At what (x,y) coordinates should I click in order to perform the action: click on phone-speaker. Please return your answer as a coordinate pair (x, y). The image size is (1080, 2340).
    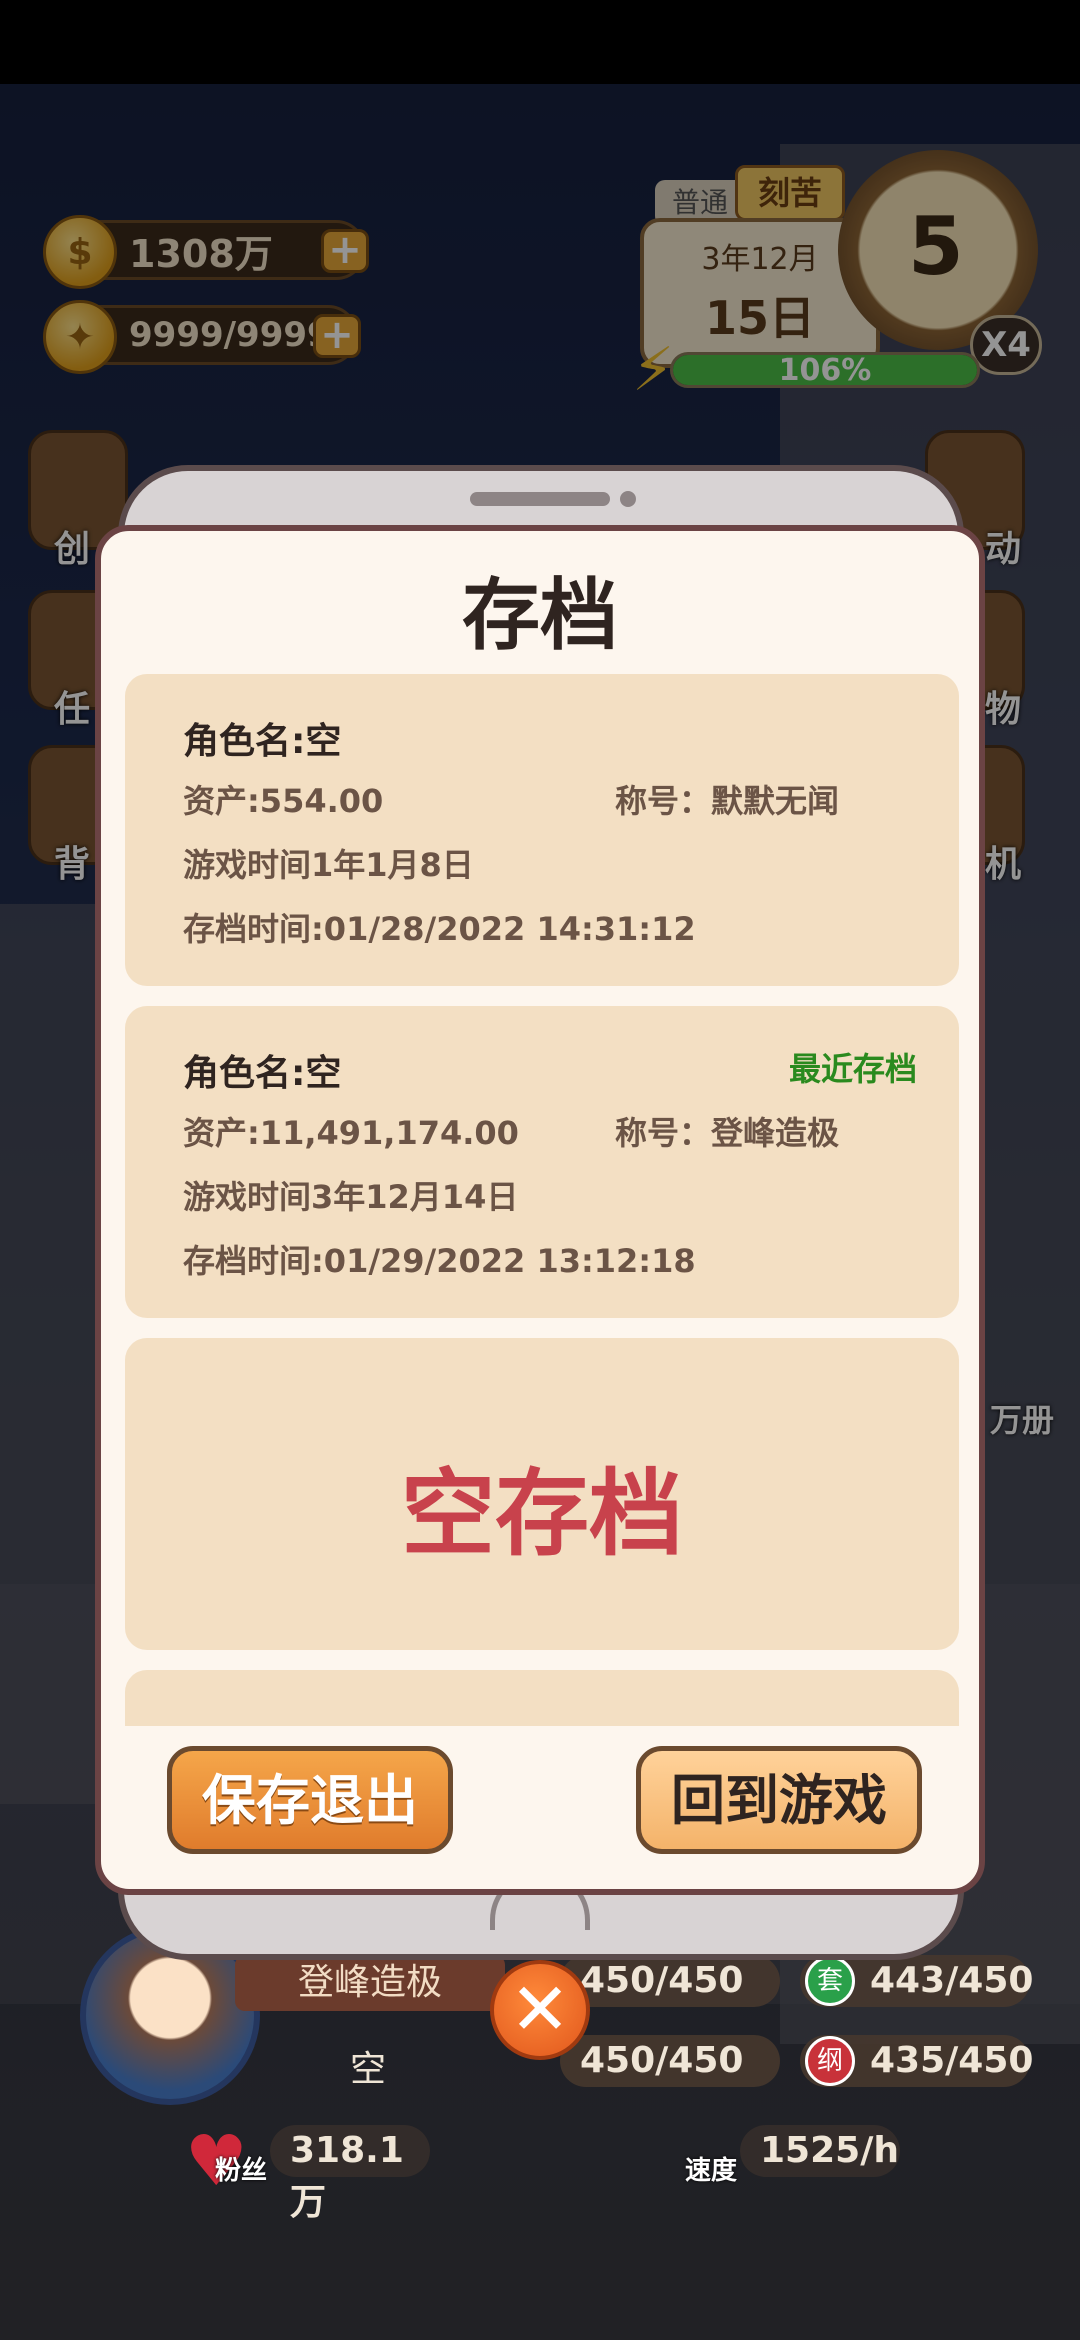
    Looking at the image, I should click on (540, 499).